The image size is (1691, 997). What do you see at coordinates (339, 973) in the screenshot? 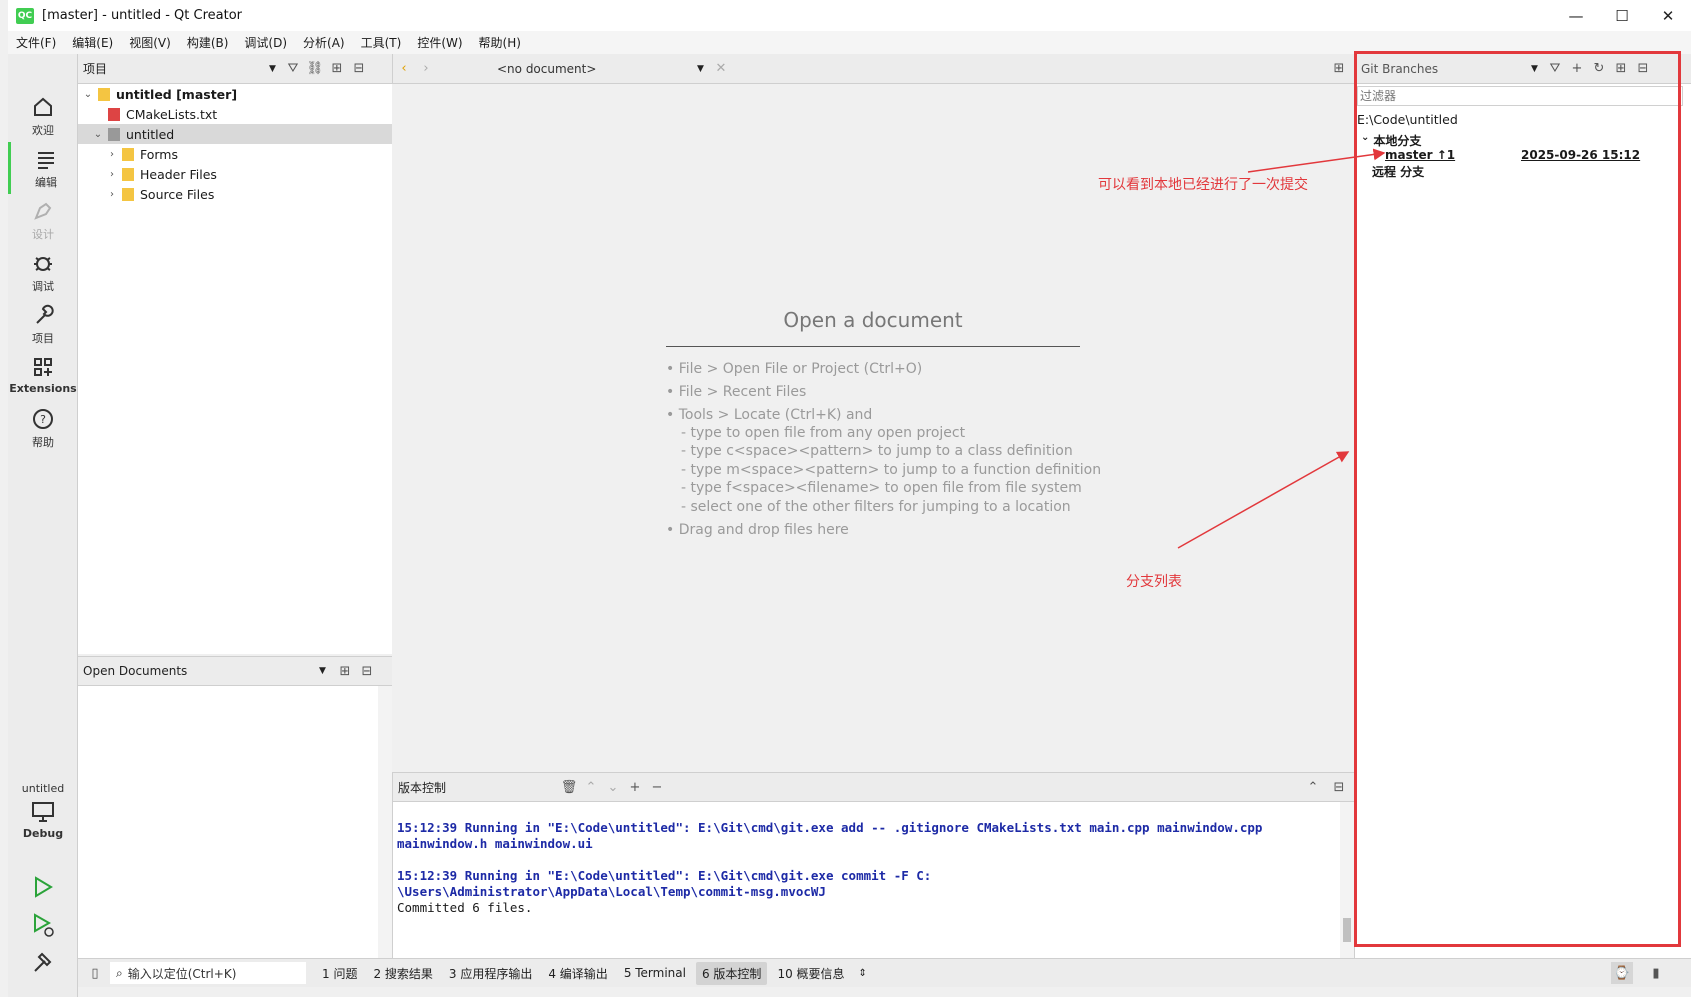
I see `tab-issues: 1 问题` at bounding box center [339, 973].